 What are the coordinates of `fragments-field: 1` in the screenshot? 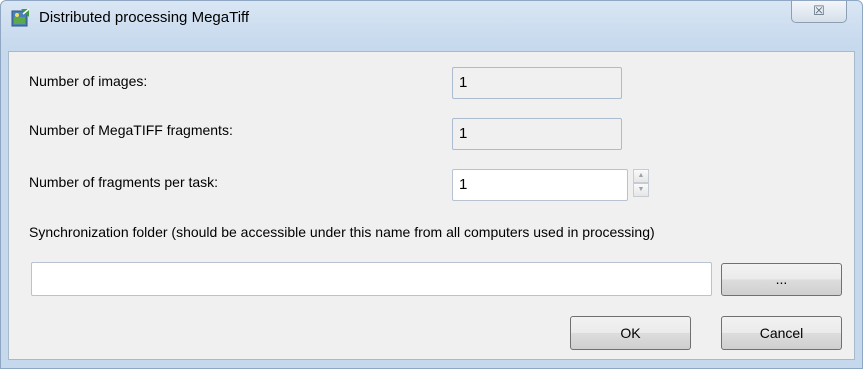 It's located at (537, 134).